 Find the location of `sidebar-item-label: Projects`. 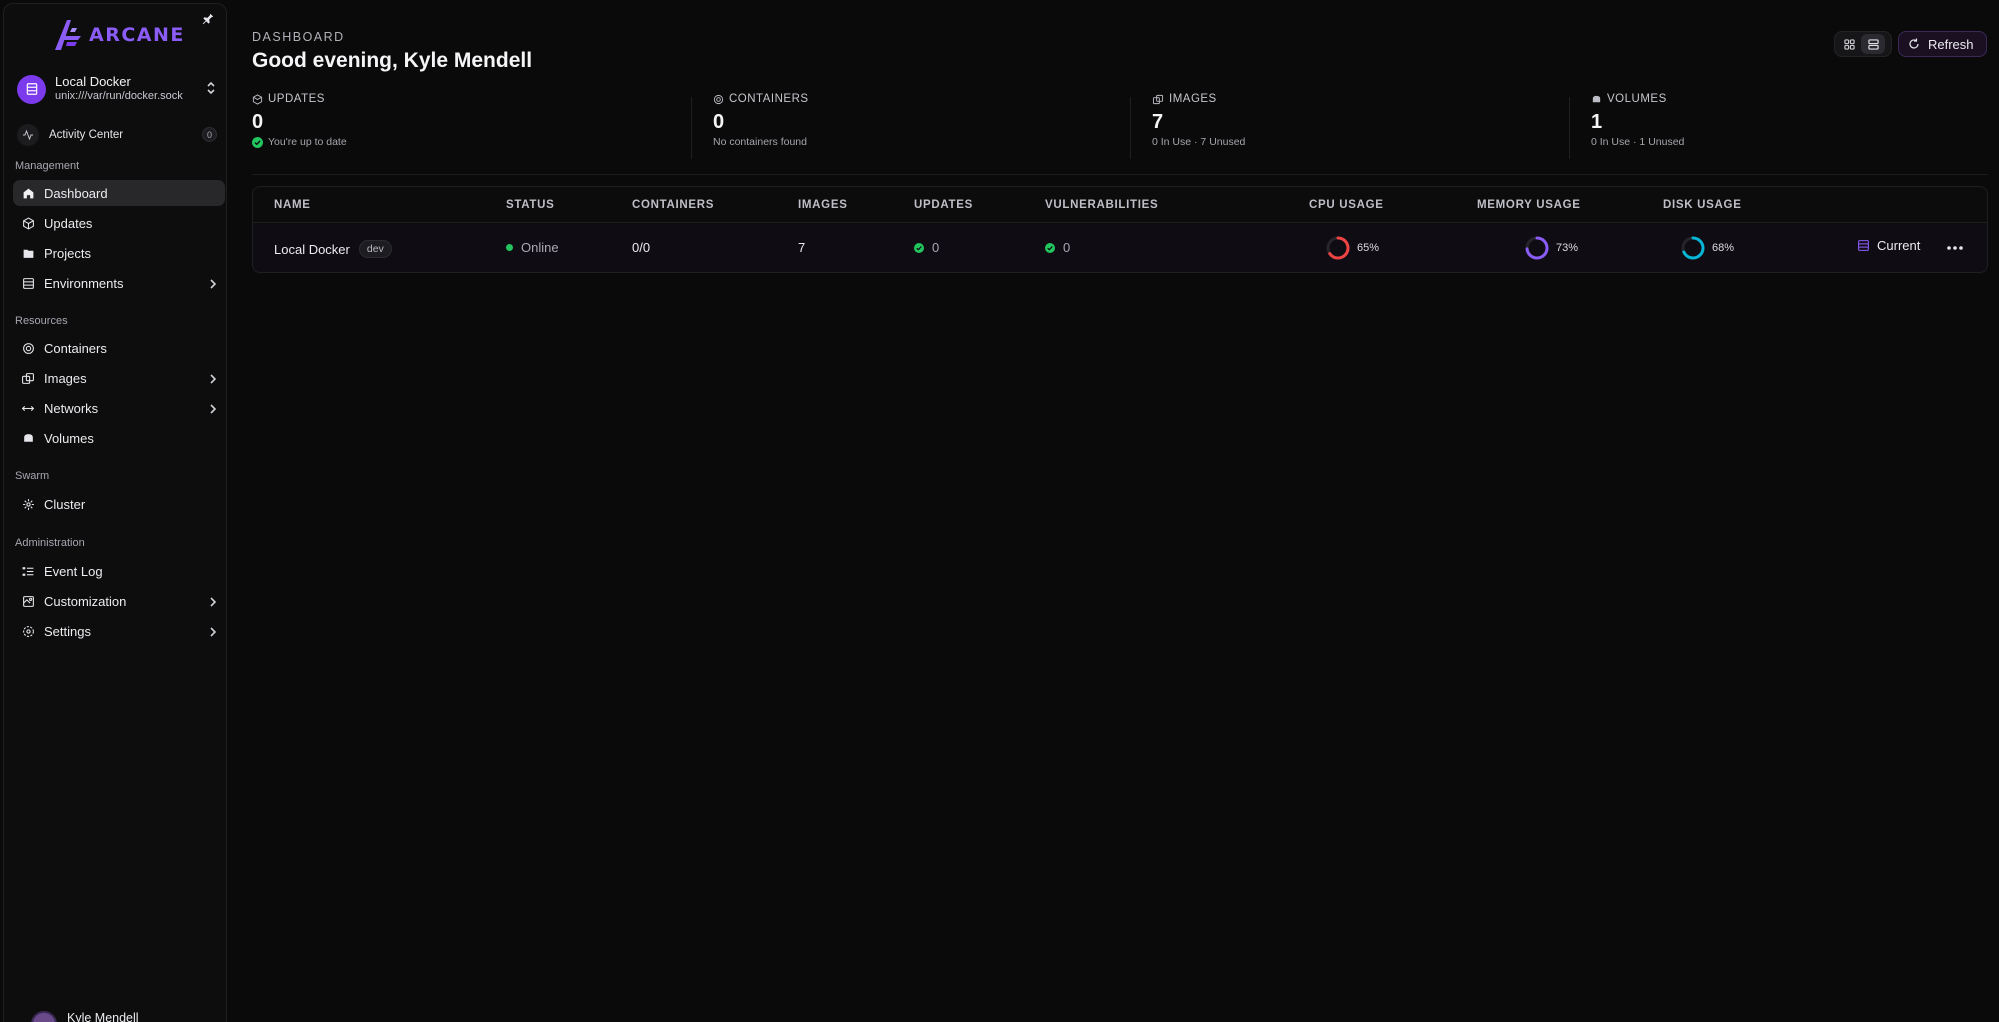

sidebar-item-label: Projects is located at coordinates (67, 253).